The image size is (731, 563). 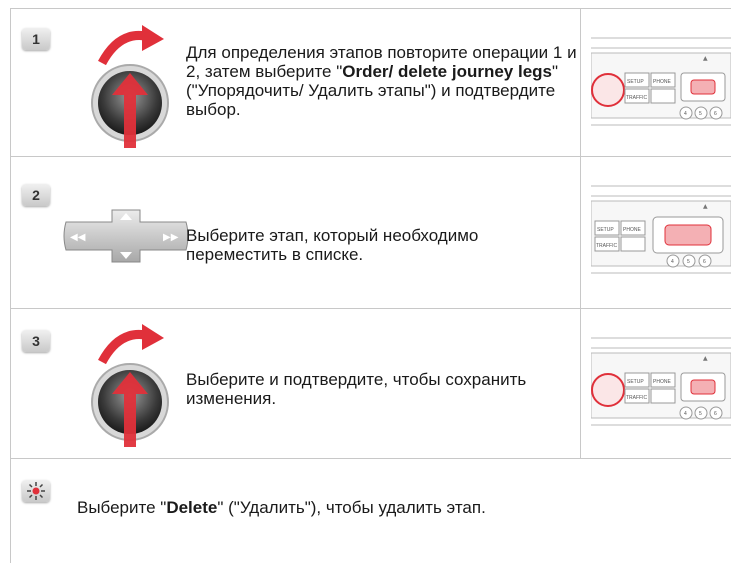 What do you see at coordinates (351, 507) in the screenshot?
I see `text-part: " ("Удалить"), чтобы удалить этап.` at bounding box center [351, 507].